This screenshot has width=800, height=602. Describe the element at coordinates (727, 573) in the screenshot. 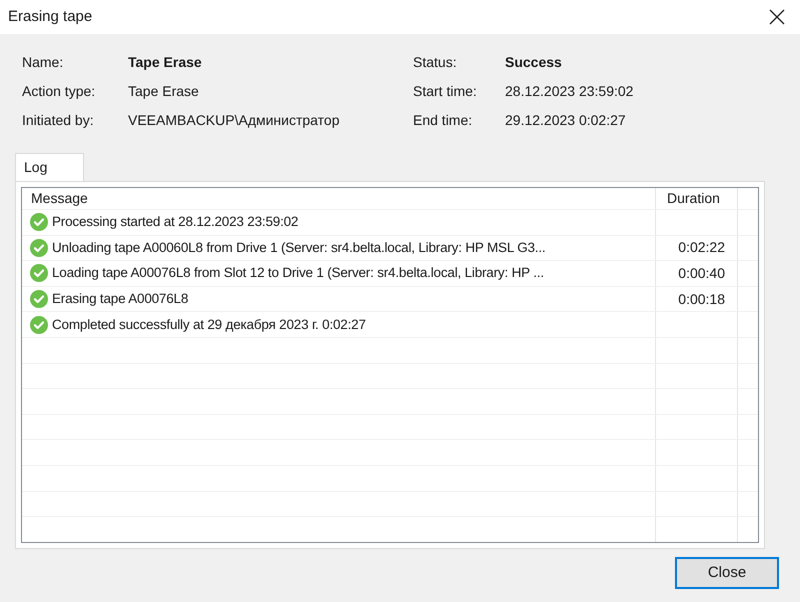

I see `close-button: Close` at that location.